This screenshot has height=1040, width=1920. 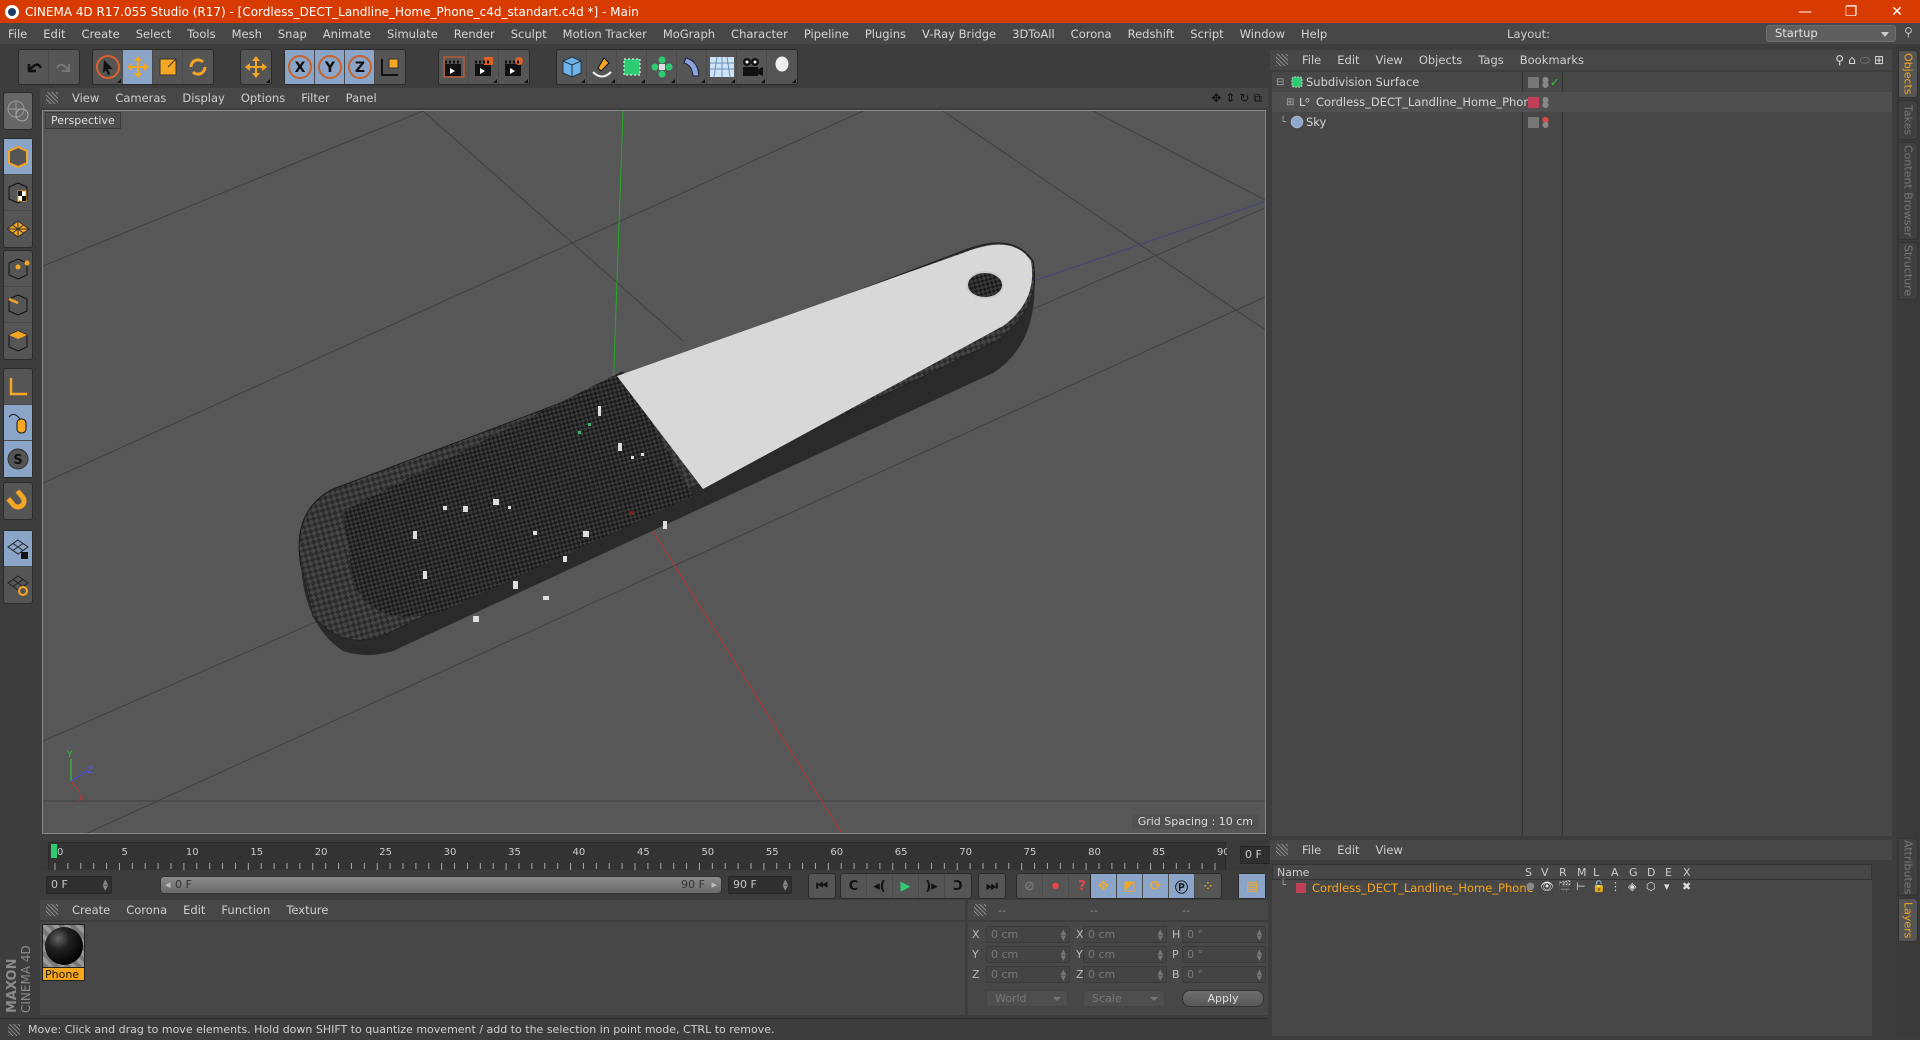 I want to click on tab-takes: Takes, so click(x=1908, y=120).